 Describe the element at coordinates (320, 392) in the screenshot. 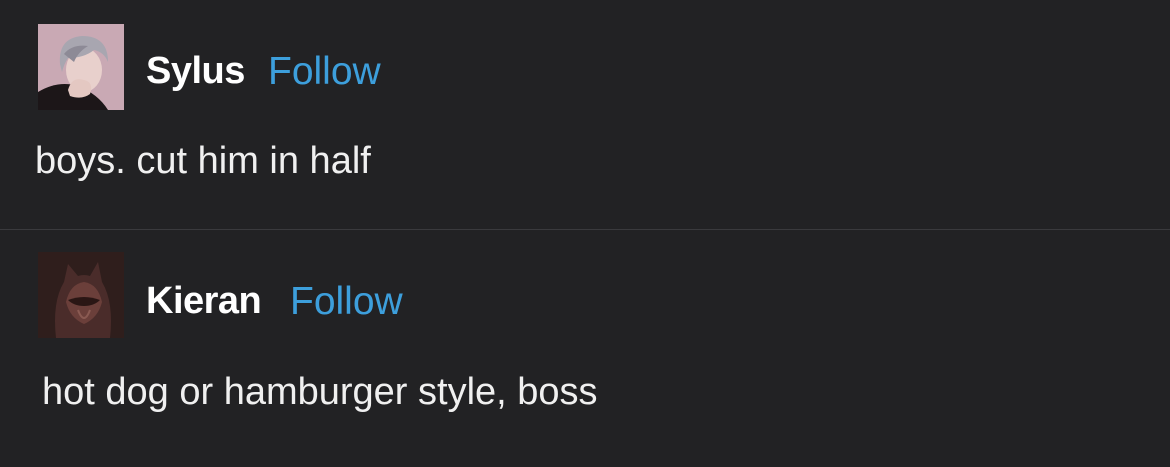

I see `post-text: hot dog or hamburger style, boss` at that location.